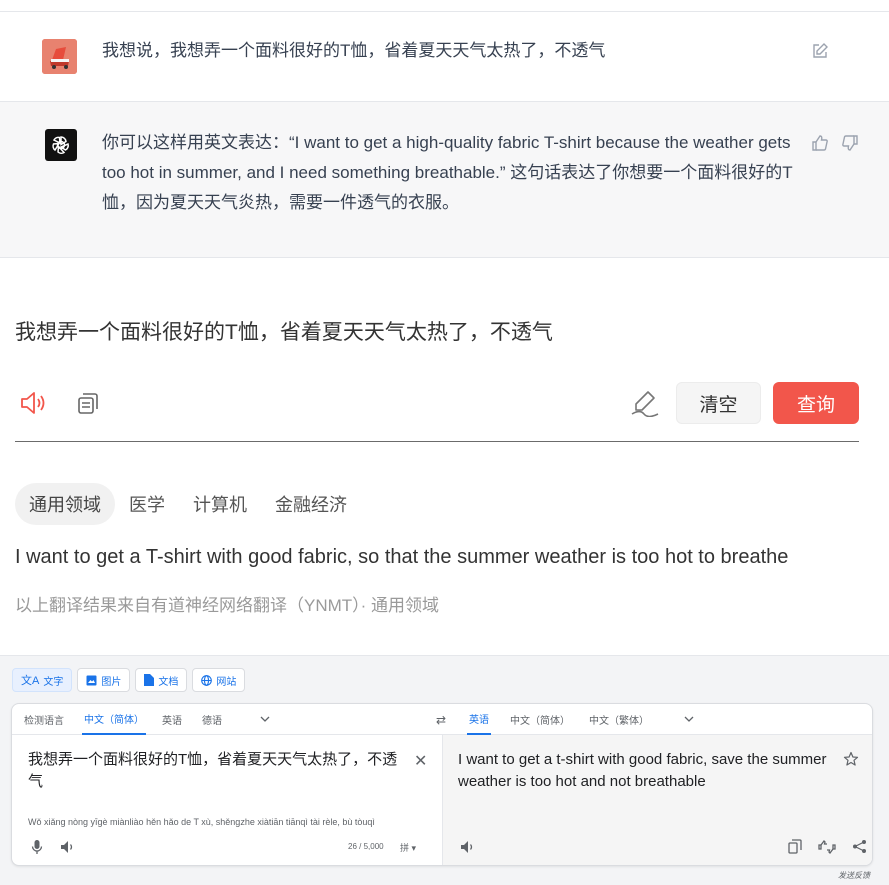 Image resolution: width=889 pixels, height=885 pixels. Describe the element at coordinates (111, 682) in the screenshot. I see `mode-image-label: 图片` at that location.